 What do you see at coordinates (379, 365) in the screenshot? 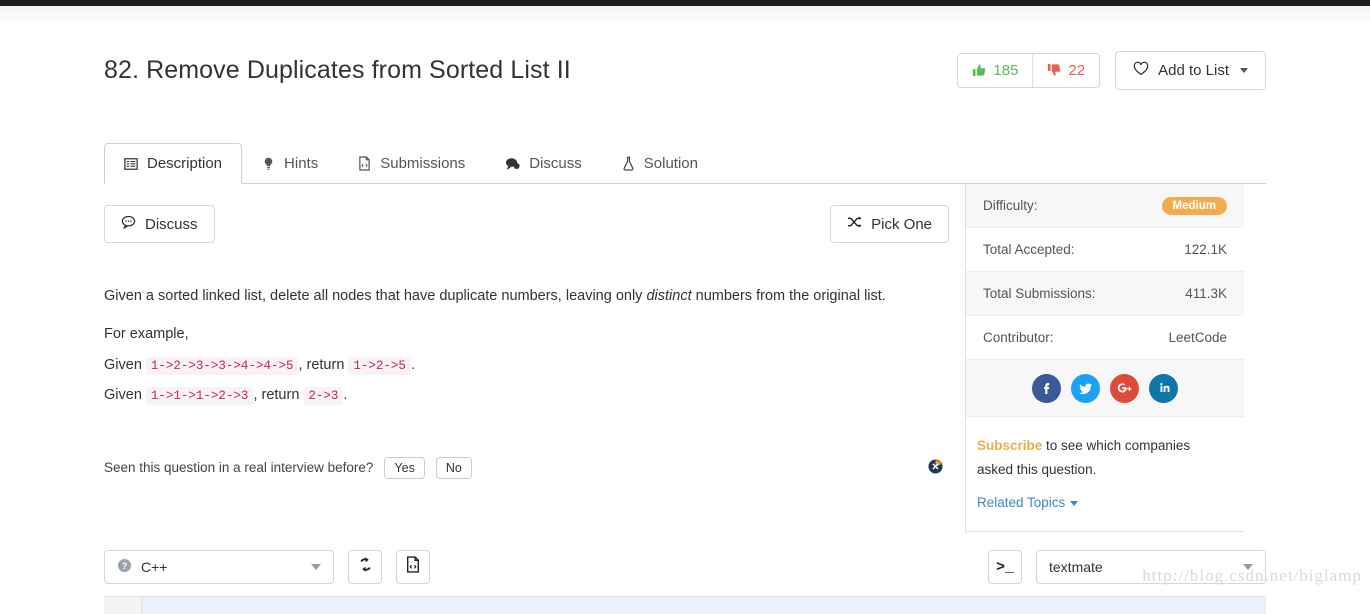
I see `example-output: 1->2->5` at bounding box center [379, 365].